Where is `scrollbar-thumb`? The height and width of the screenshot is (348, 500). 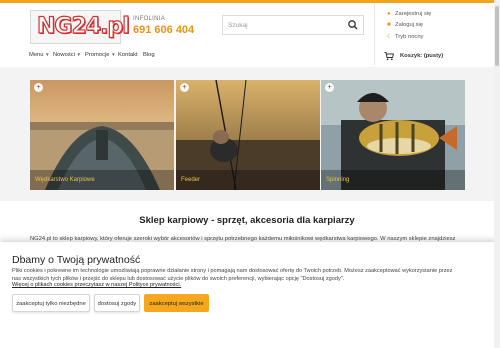 scrollbar-thumb is located at coordinates (497, 36).